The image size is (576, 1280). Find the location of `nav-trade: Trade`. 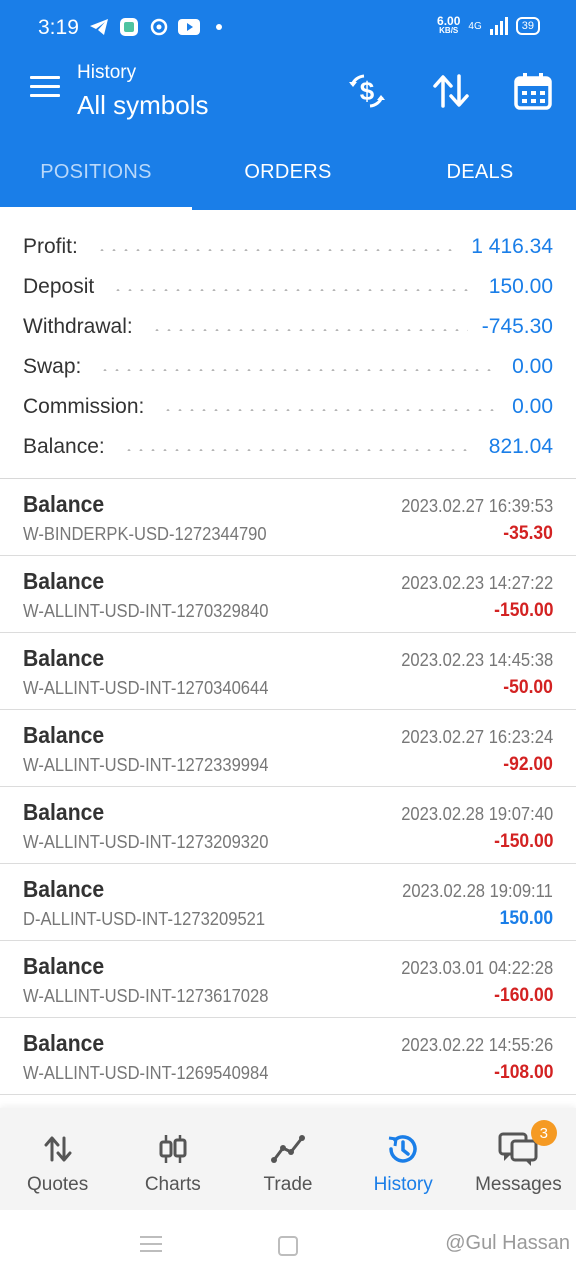

nav-trade: Trade is located at coordinates (287, 1159).